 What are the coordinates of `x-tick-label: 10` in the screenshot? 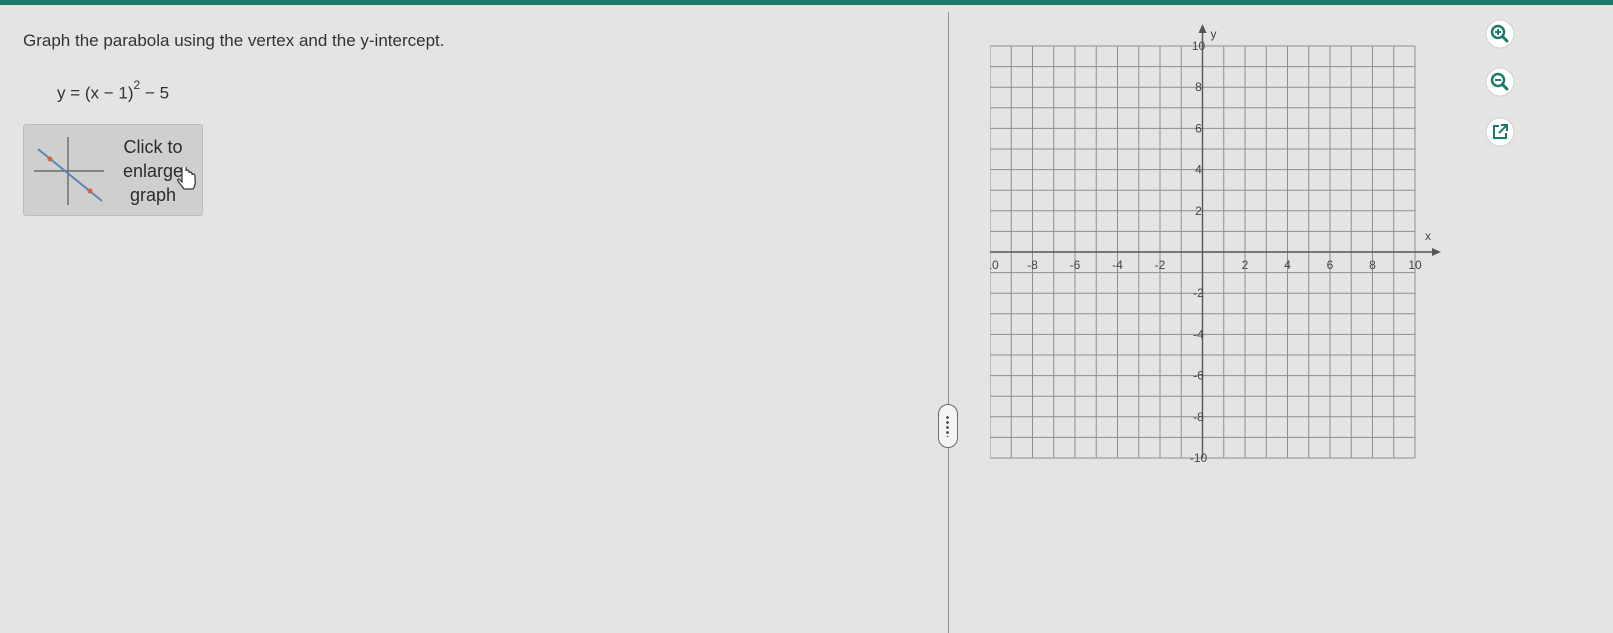 It's located at (1415, 265).